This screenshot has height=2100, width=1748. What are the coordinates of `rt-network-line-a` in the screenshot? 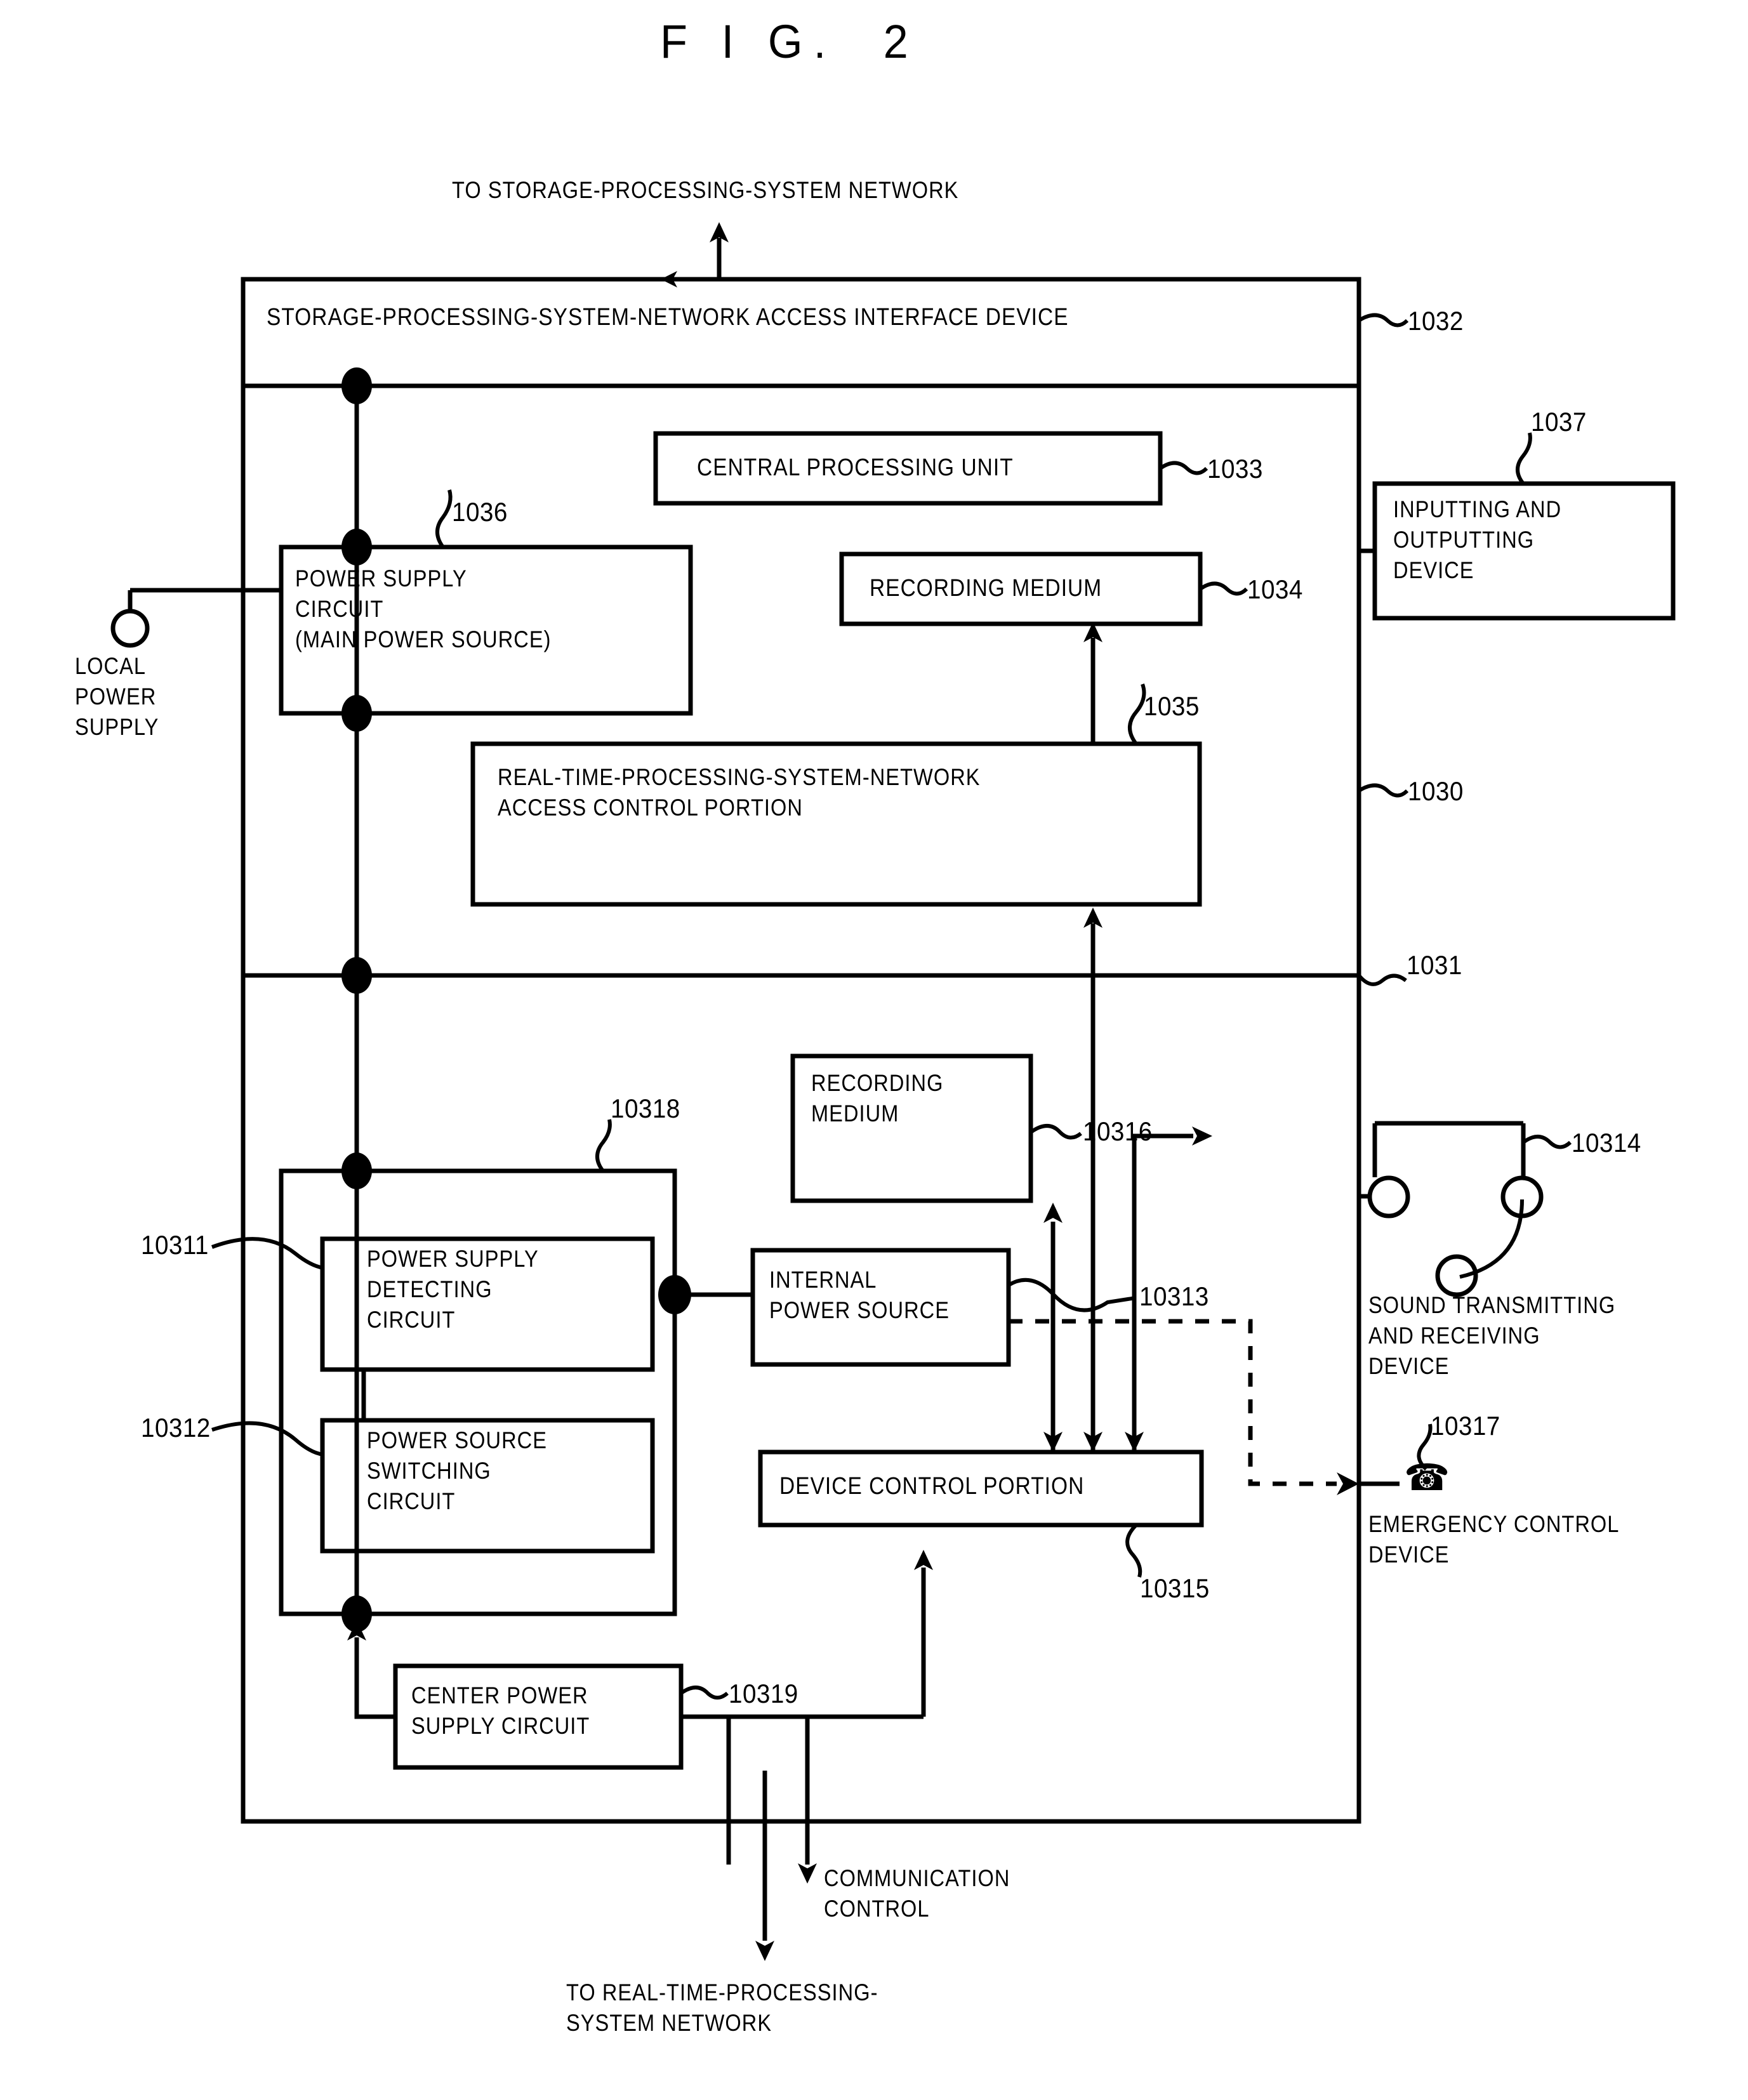 It's located at (706, 1789).